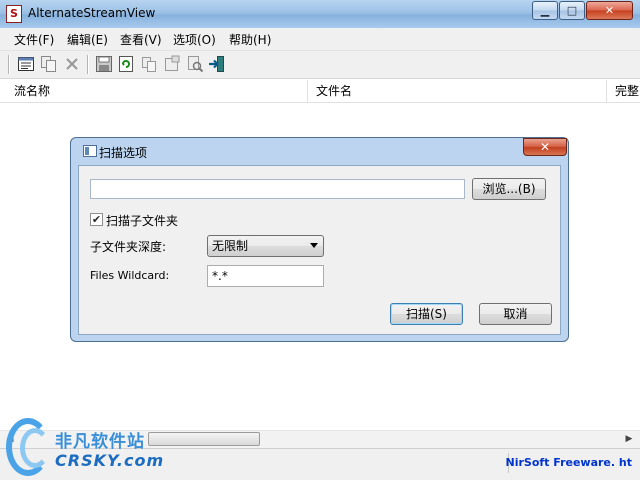  Describe the element at coordinates (104, 64) in the screenshot. I see `save-icon` at that location.